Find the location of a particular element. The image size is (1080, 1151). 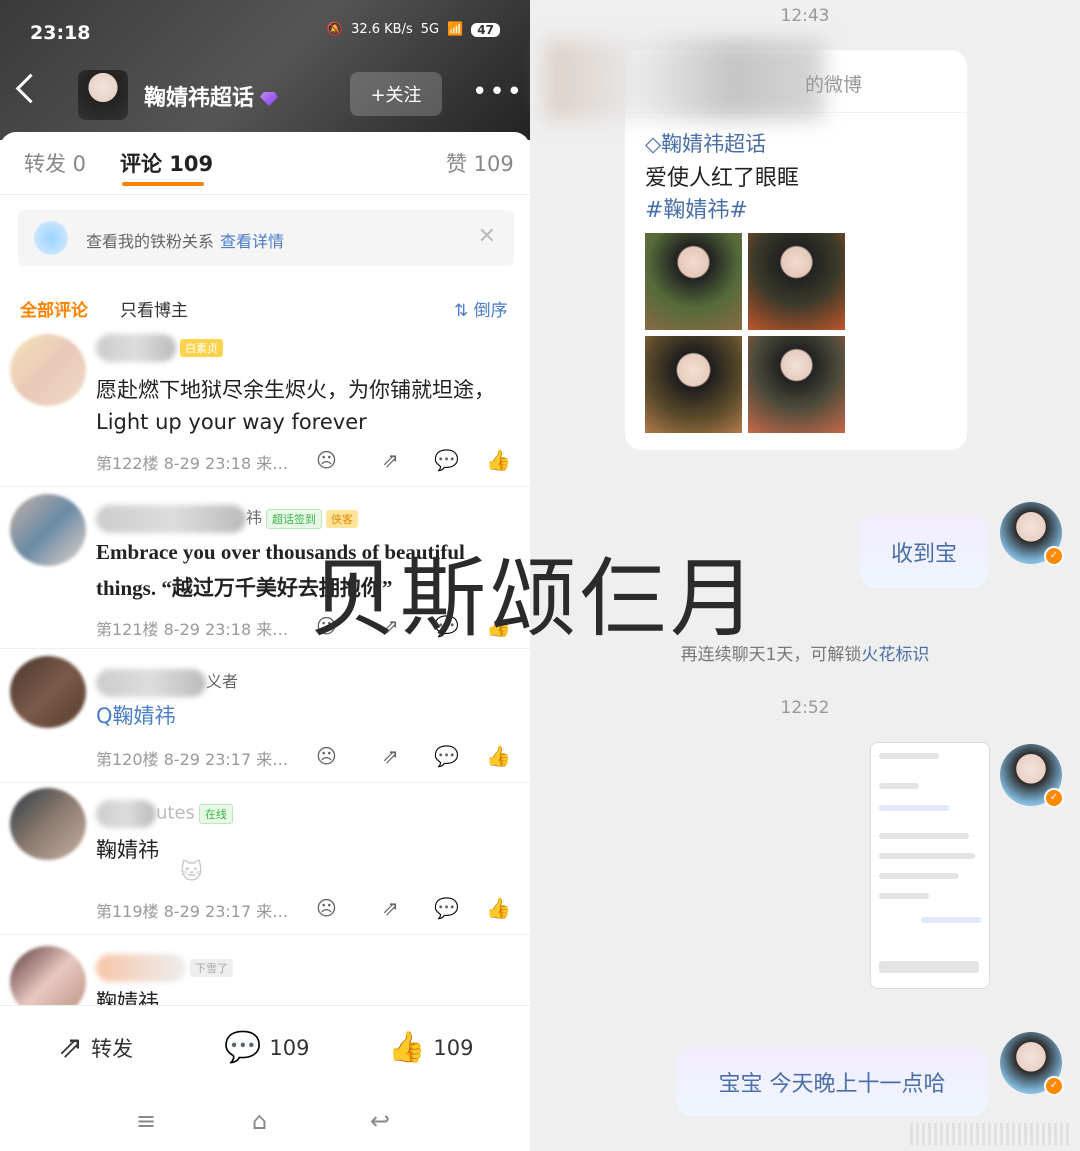

tab-bar: 转发 0 评论 109 赞 109 is located at coordinates (265, 163).